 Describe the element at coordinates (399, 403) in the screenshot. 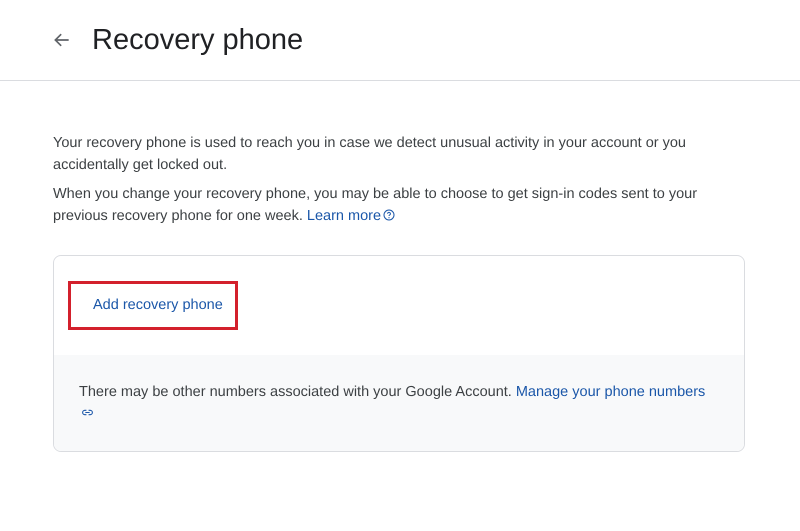

I see `note-text: There may be other numbers associated with your Google Account. Manage your phone numbers` at that location.